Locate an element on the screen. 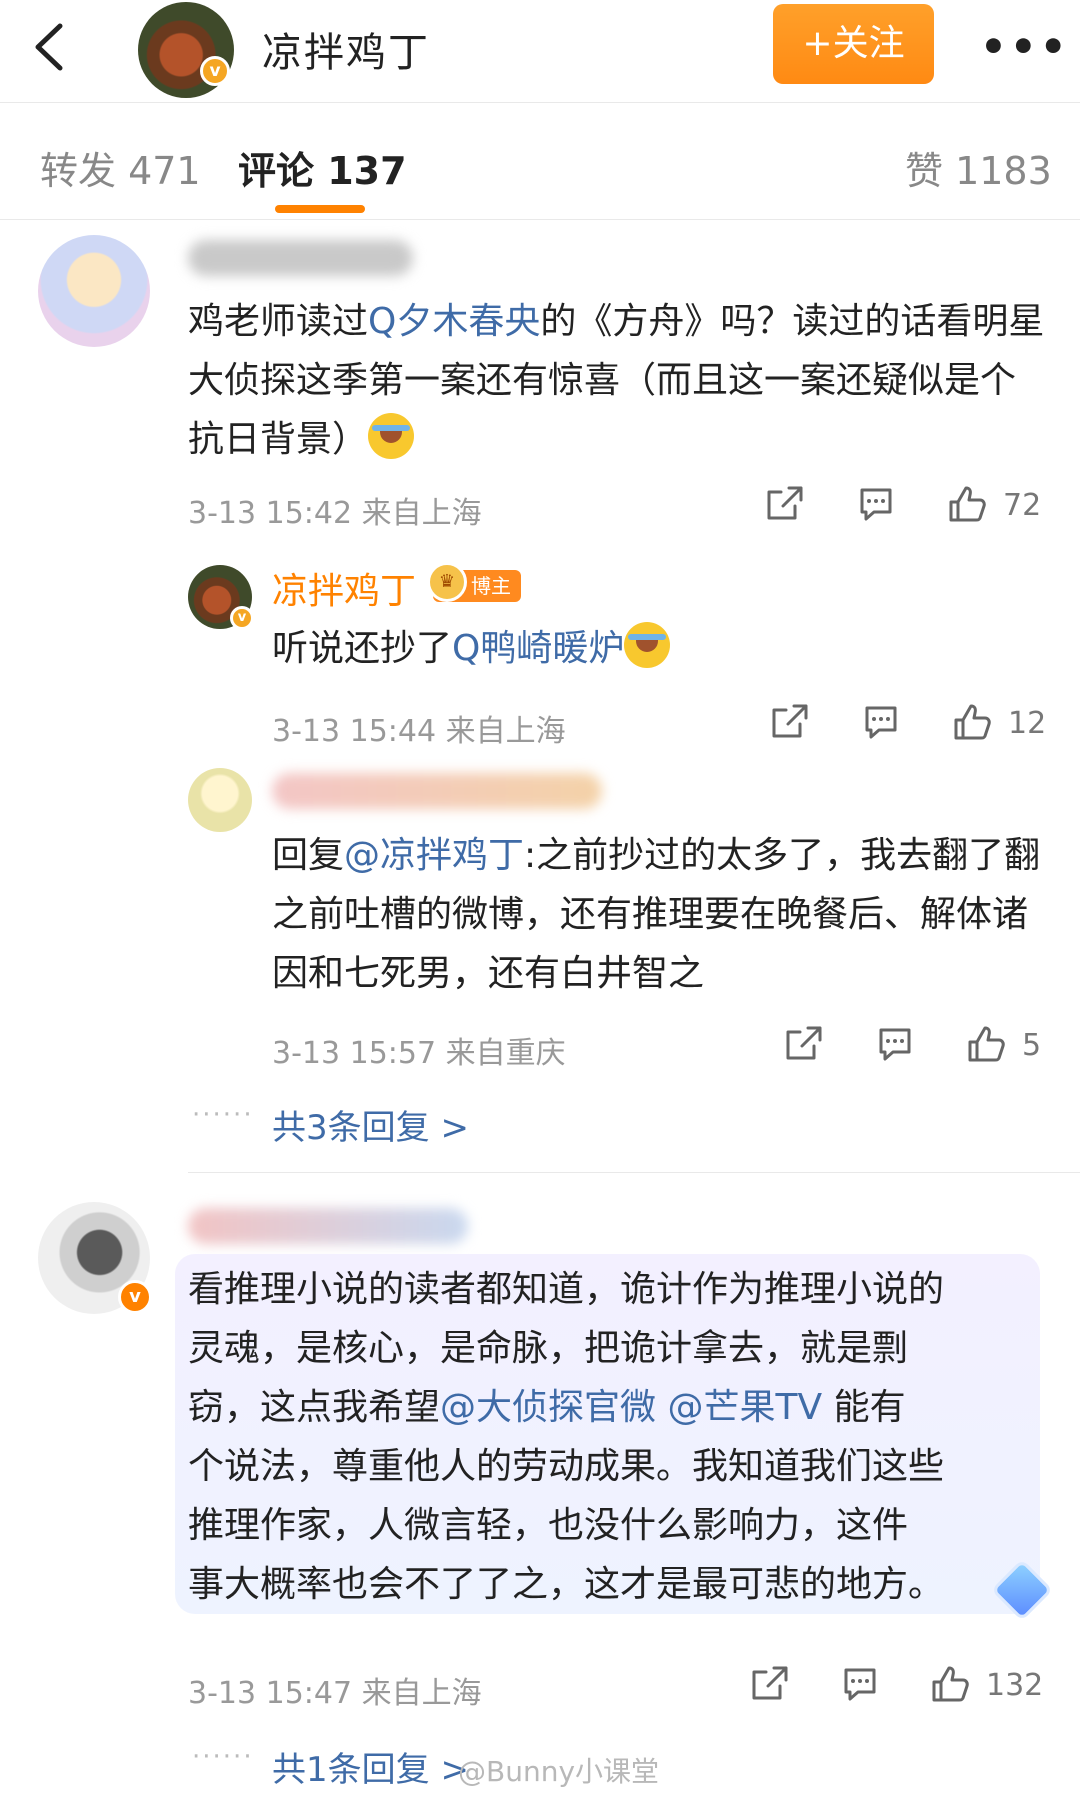 The height and width of the screenshot is (1804, 1080). watermark: @Bunny小课堂 is located at coordinates (559, 1771).